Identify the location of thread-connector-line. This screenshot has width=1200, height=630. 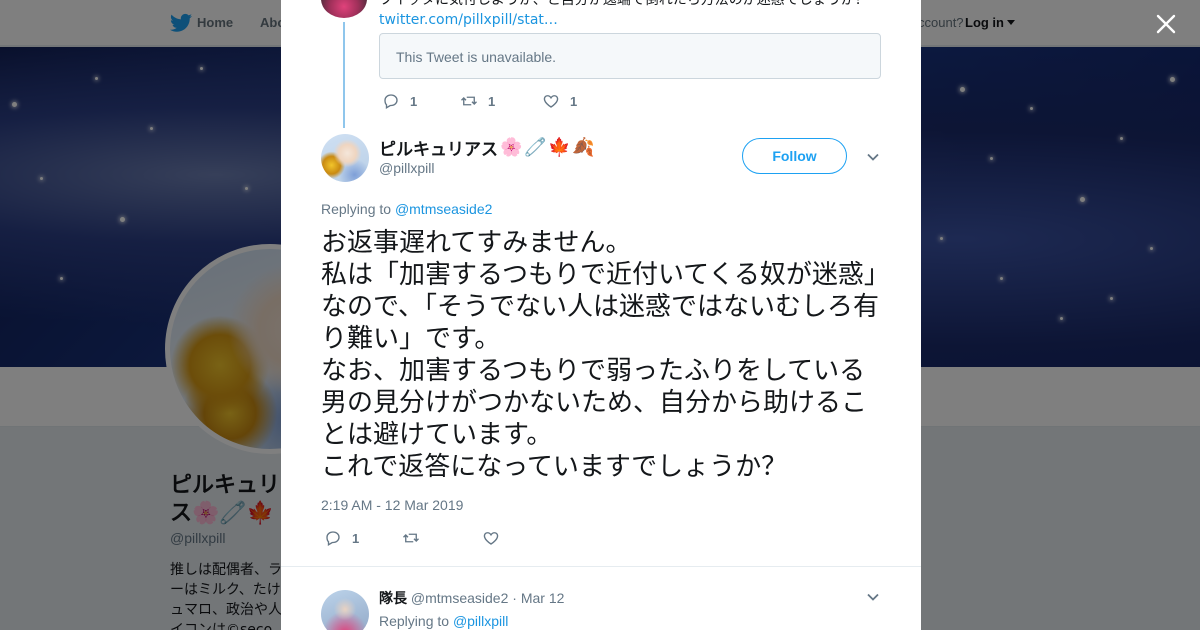
(344, 75).